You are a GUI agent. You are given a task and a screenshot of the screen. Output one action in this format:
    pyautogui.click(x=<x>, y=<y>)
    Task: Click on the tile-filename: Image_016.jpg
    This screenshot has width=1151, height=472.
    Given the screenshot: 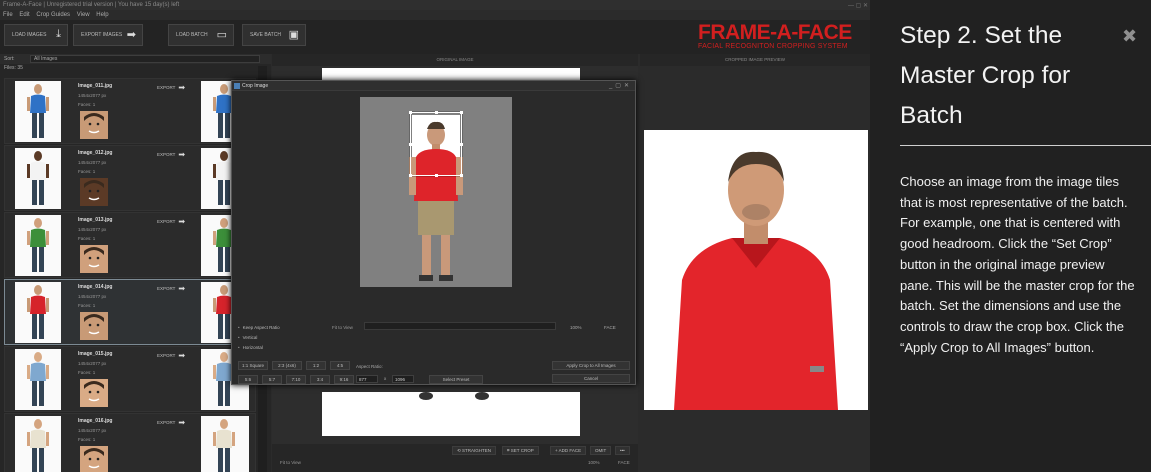 What is the action you would take?
    pyautogui.click(x=95, y=421)
    